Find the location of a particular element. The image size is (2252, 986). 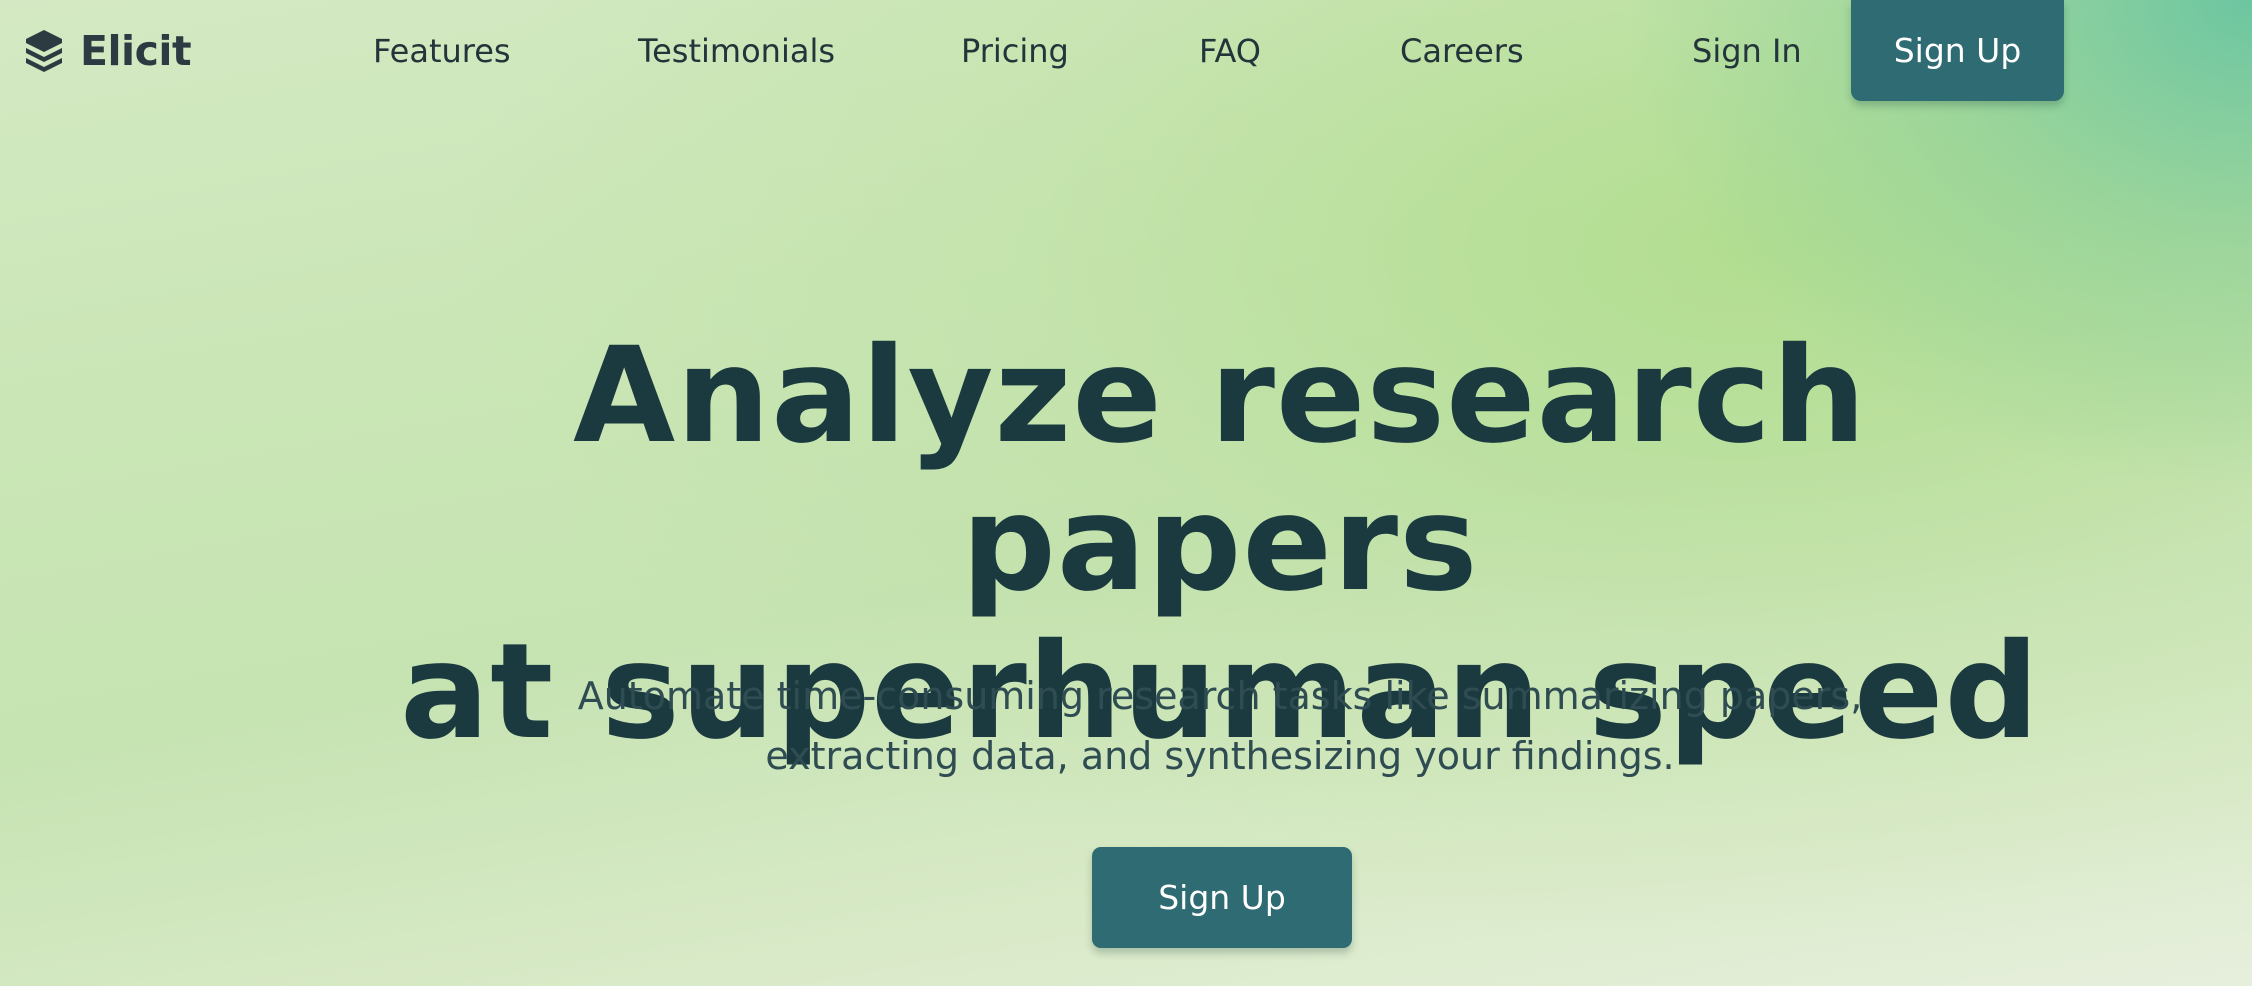

brand-logo-link: Elicit is located at coordinates (107, 51).